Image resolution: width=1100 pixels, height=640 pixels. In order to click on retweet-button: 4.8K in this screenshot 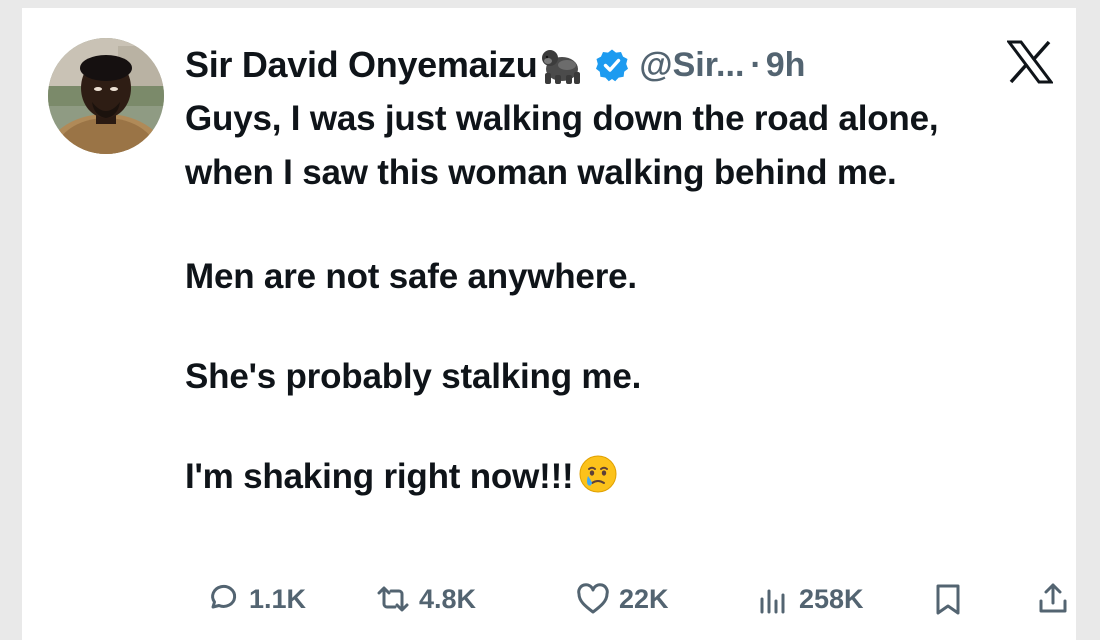, I will do `click(425, 599)`.